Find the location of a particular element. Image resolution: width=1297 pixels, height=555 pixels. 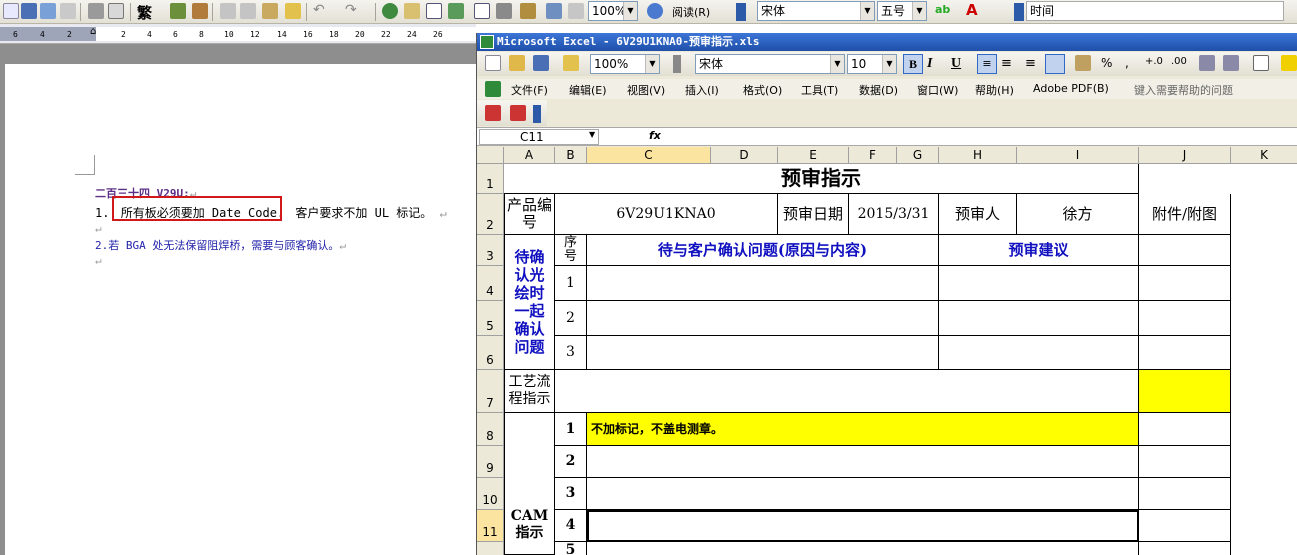

fill-color-icon is located at coordinates (1289, 63).